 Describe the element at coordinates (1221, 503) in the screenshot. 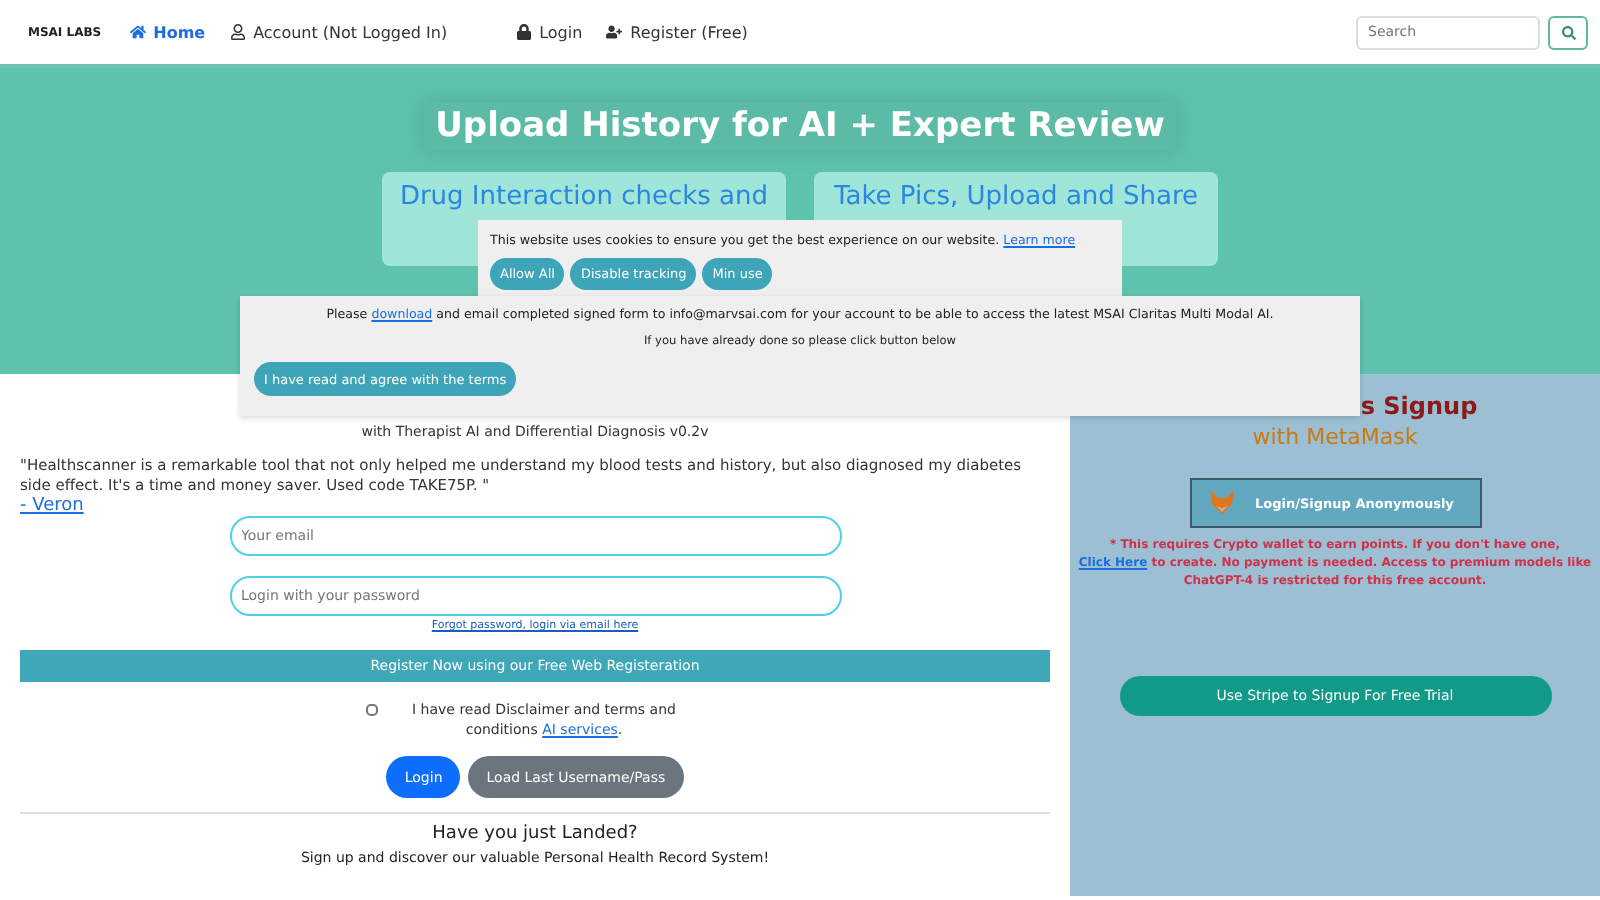

I see `fox-icon` at that location.